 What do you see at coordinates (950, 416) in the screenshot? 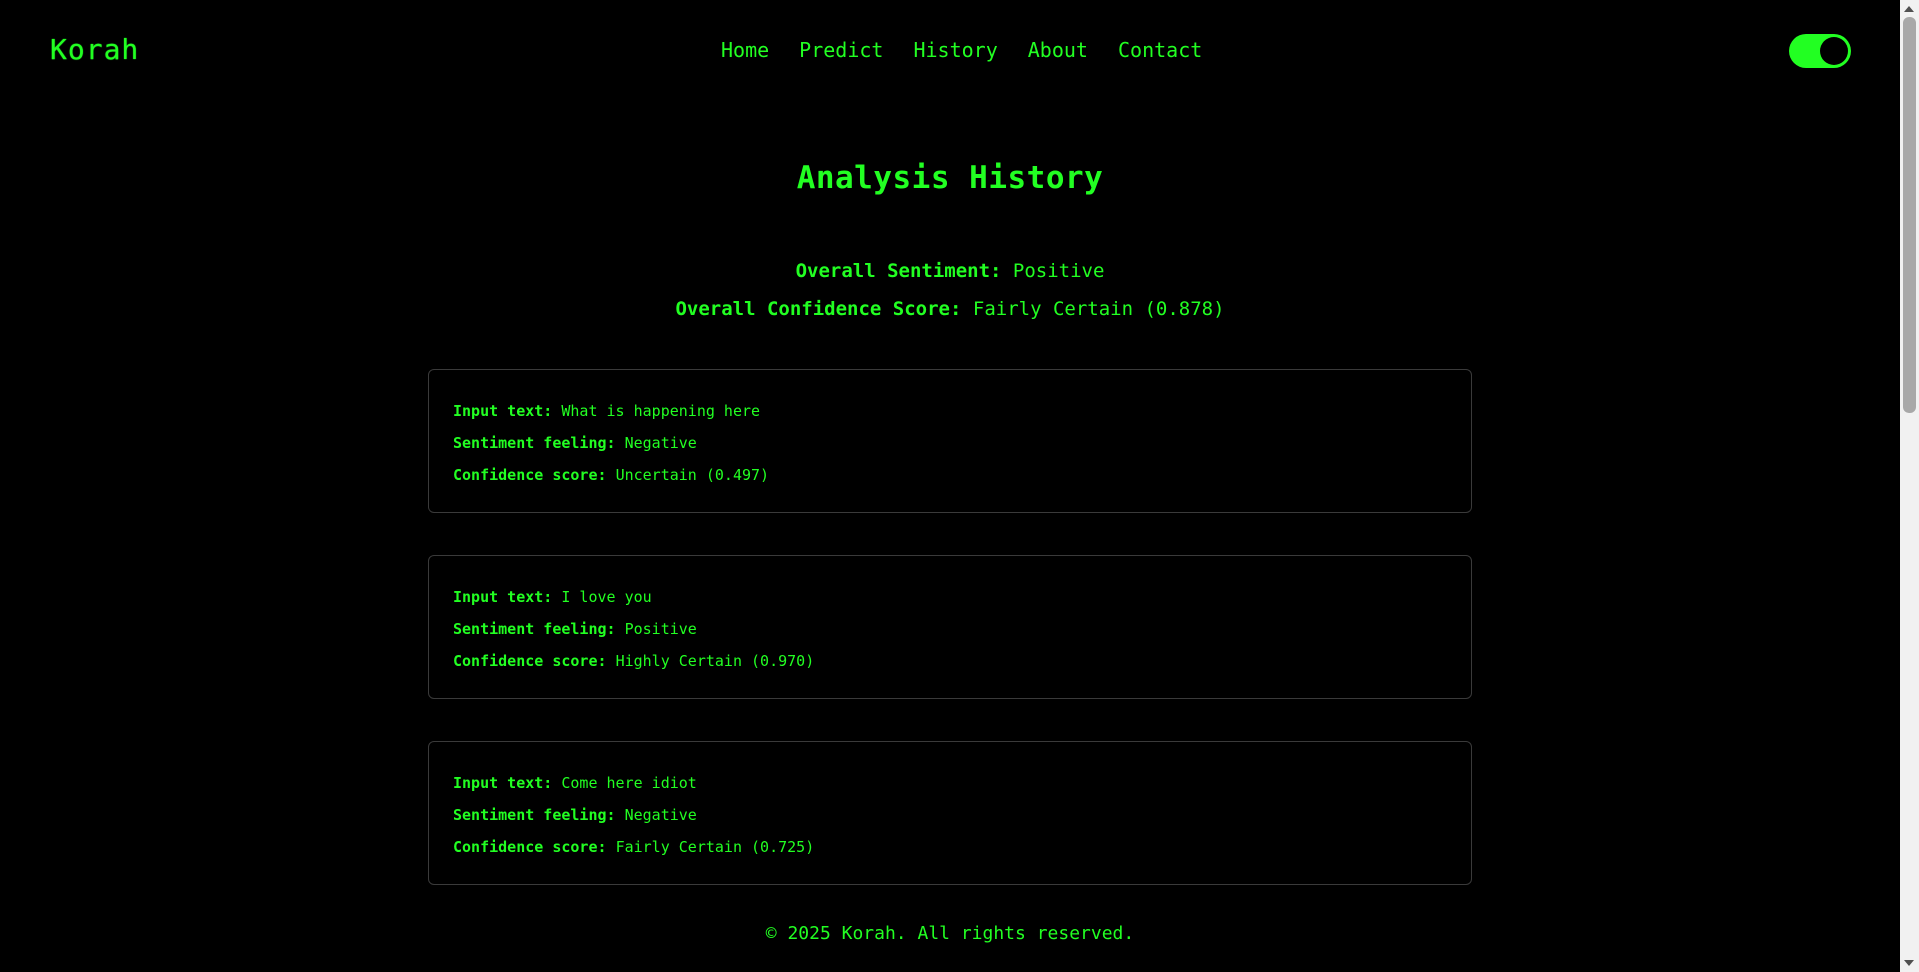
I see `input-text-row: Input text: What is happening here` at bounding box center [950, 416].